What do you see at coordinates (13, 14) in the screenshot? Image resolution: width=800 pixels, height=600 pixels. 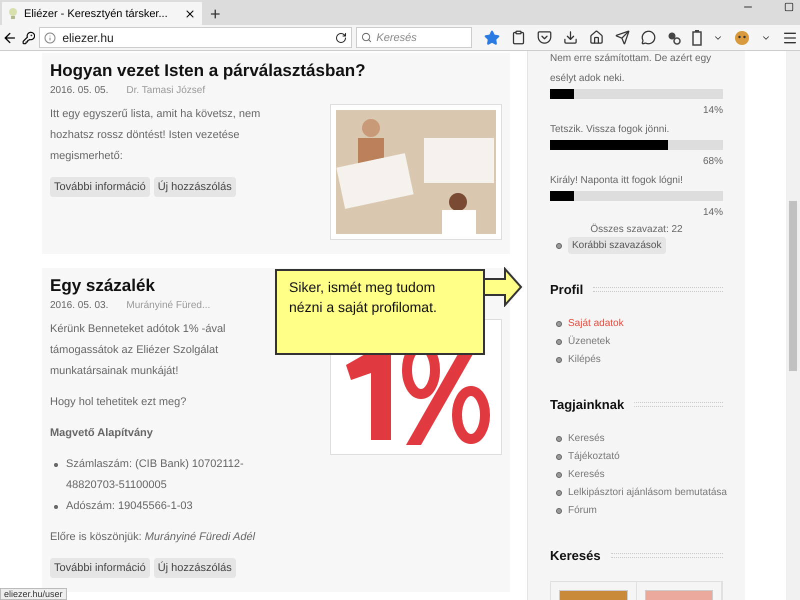 I see `bulb-icon` at bounding box center [13, 14].